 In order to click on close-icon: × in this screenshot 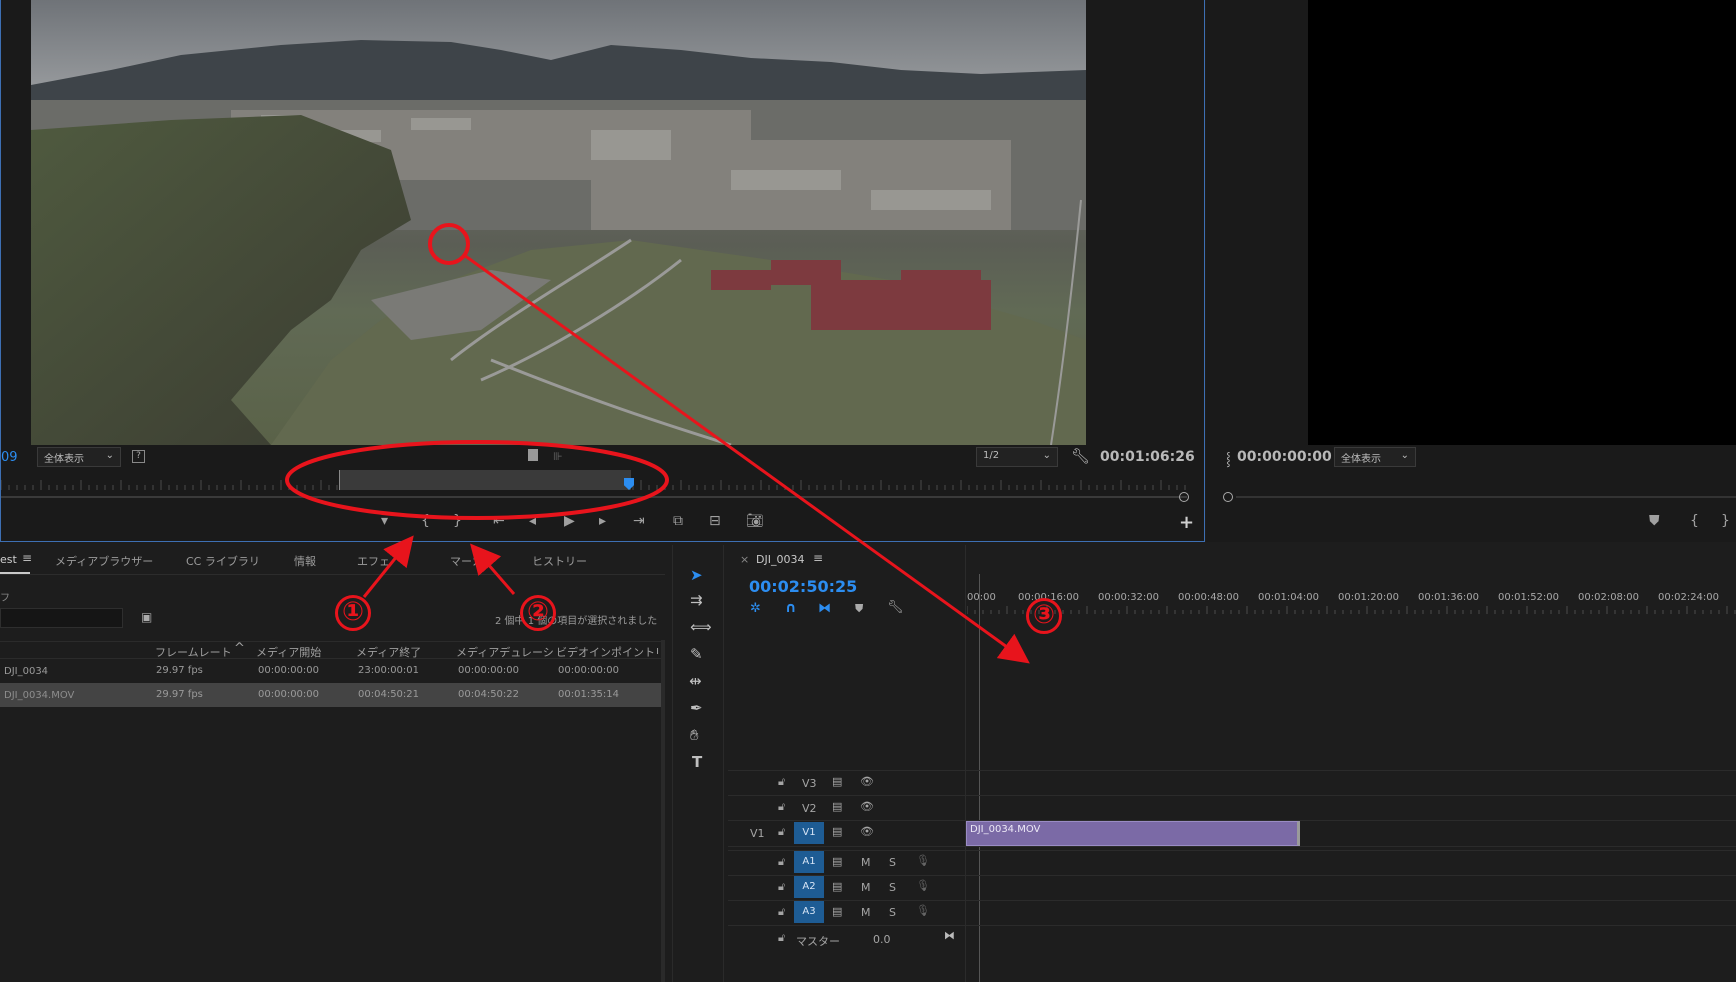, I will do `click(744, 559)`.